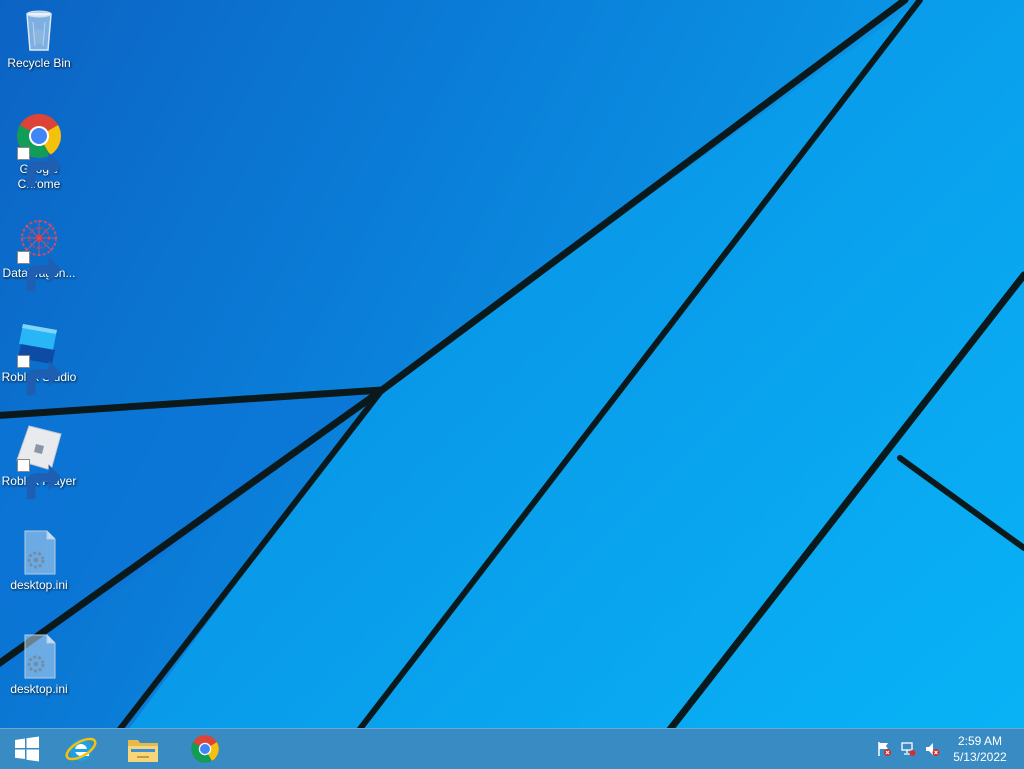  I want to click on desktop-icon-google-chrome: Google Chrome, so click(39, 152).